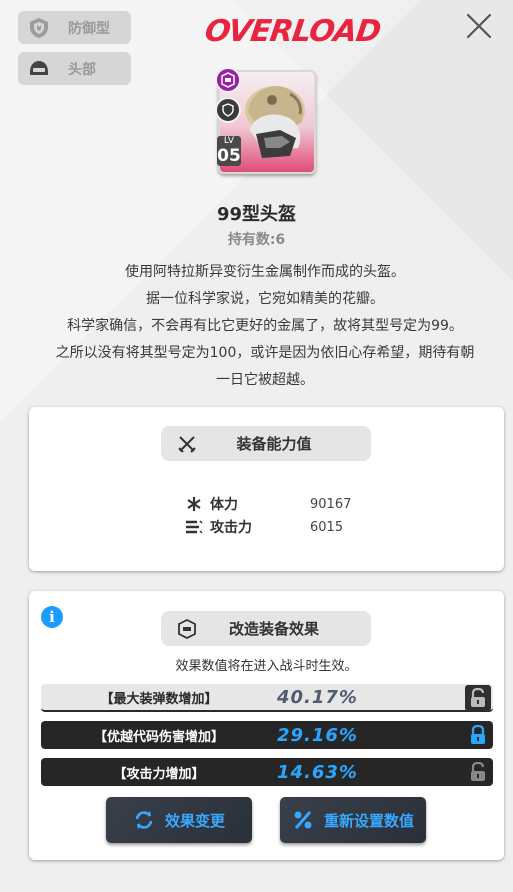 This screenshot has height=892, width=513. What do you see at coordinates (303, 820) in the screenshot?
I see `percent-icon` at bounding box center [303, 820].